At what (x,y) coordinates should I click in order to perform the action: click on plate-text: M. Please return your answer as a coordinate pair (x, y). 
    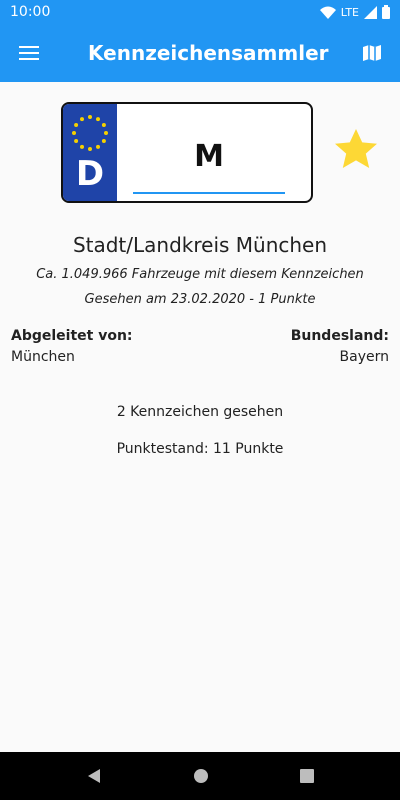
    Looking at the image, I should click on (209, 156).